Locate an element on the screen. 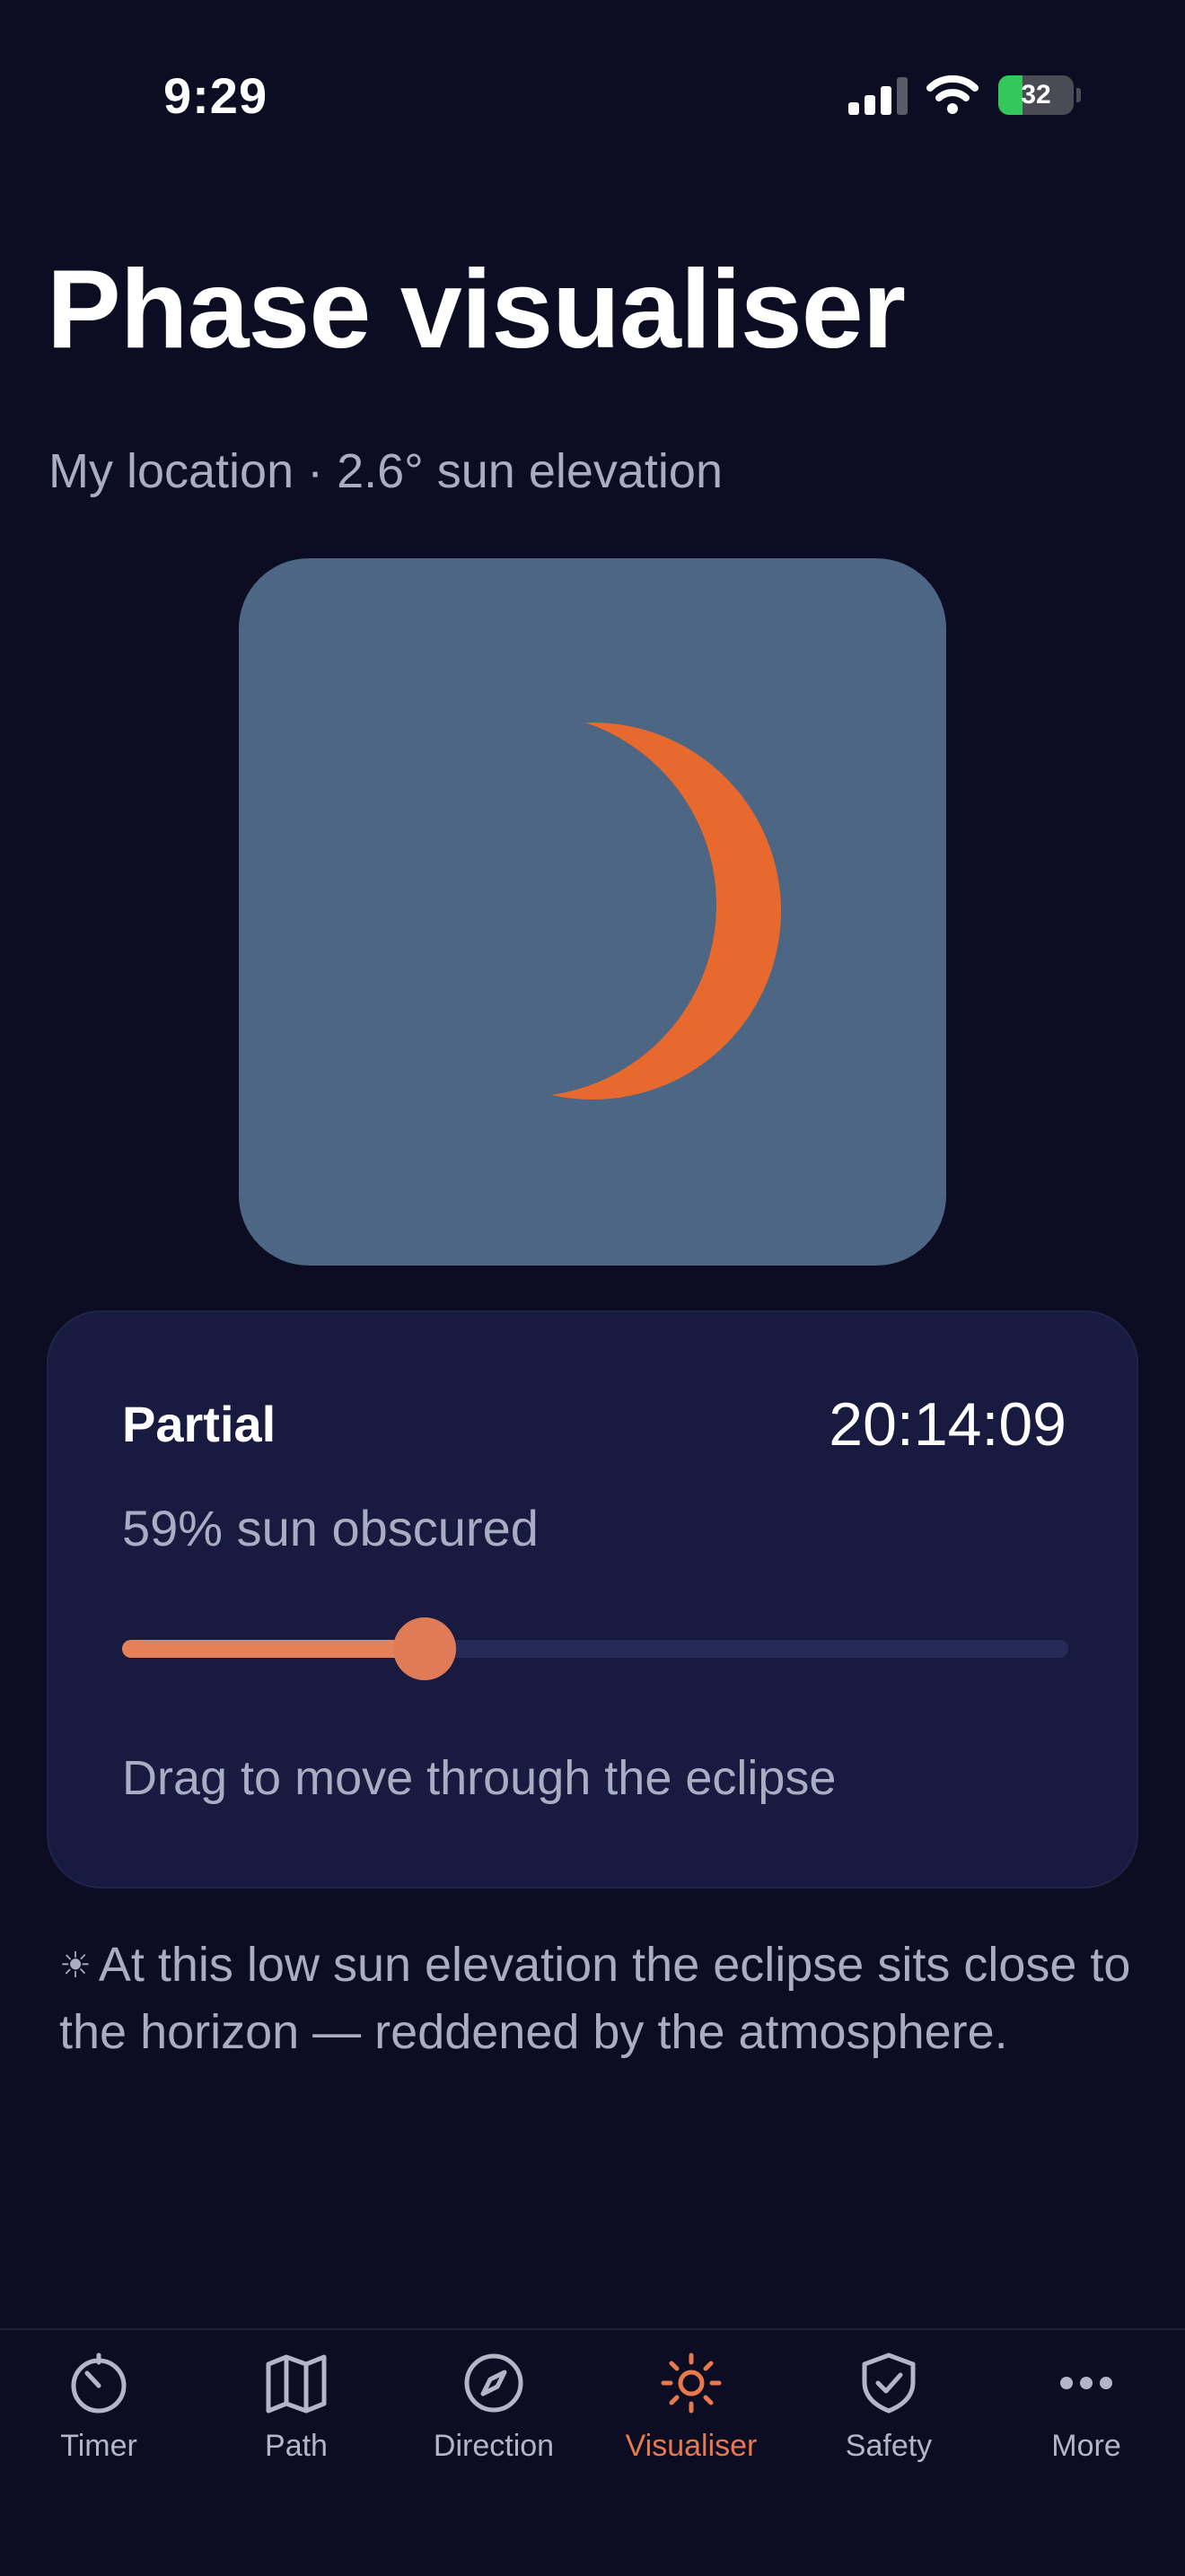 This screenshot has height=2576, width=1185. tab-safety: Safety is located at coordinates (889, 2420).